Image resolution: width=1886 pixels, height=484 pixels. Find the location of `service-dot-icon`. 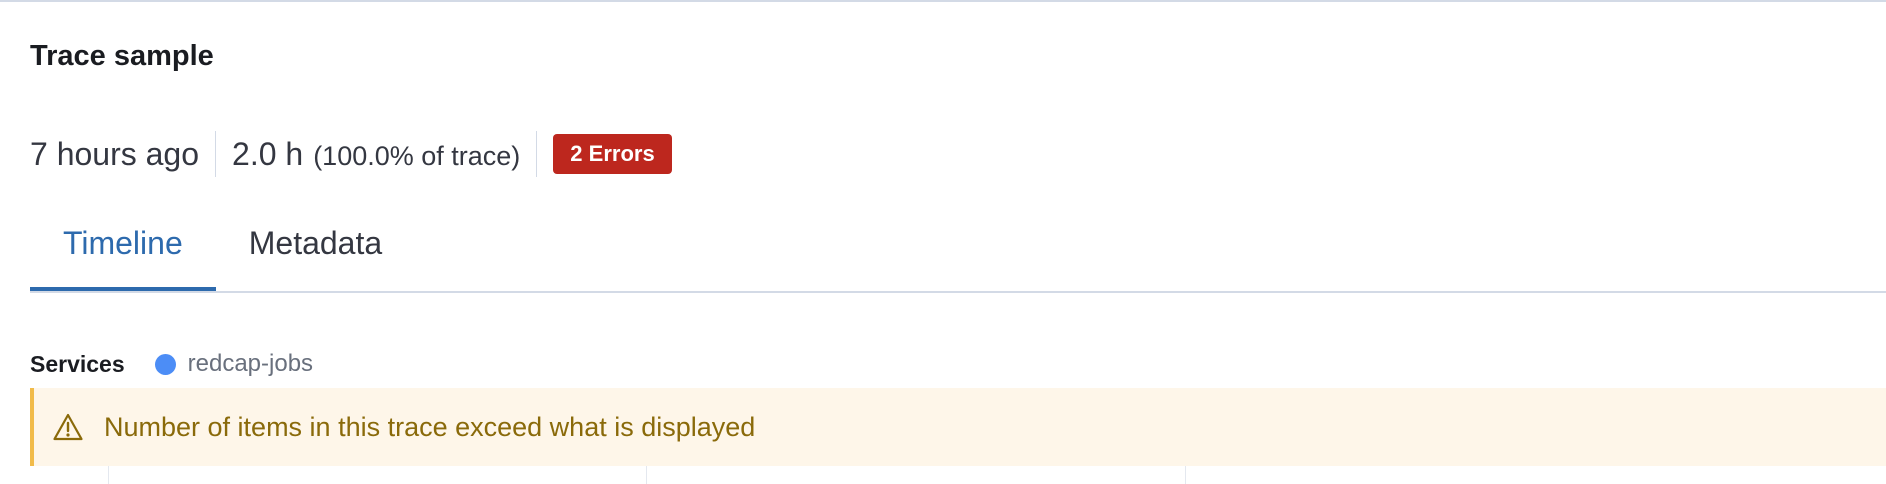

service-dot-icon is located at coordinates (165, 364).